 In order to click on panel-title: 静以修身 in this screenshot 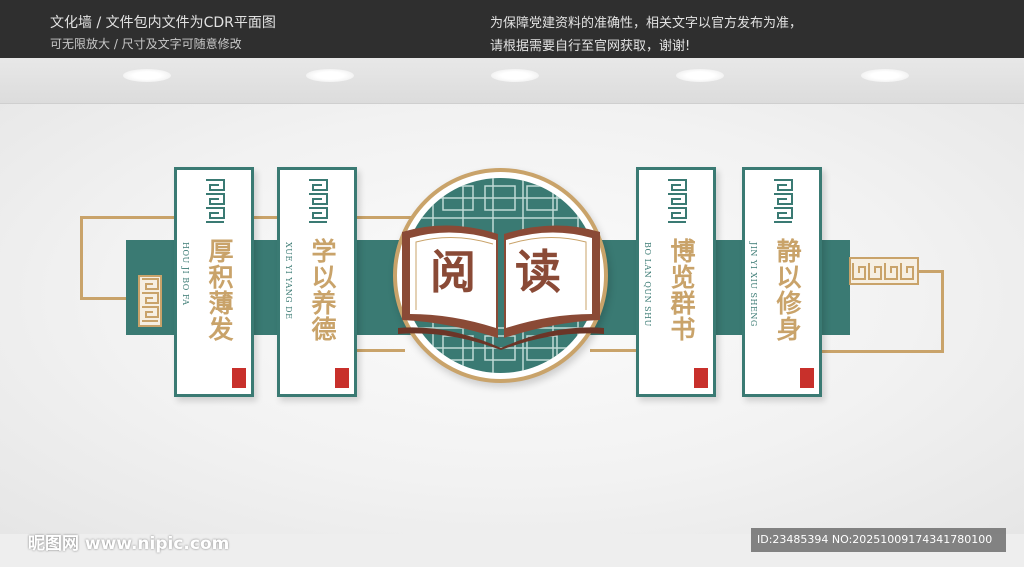, I will do `click(787, 290)`.